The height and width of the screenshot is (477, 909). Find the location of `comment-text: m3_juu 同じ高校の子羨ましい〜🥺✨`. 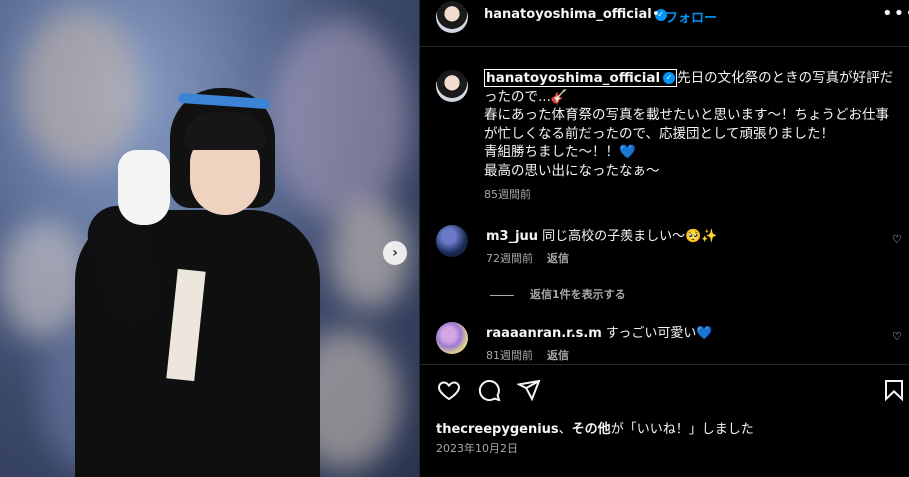

comment-text: m3_juu 同じ高校の子羨ましい〜🥺✨ is located at coordinates (676, 234).